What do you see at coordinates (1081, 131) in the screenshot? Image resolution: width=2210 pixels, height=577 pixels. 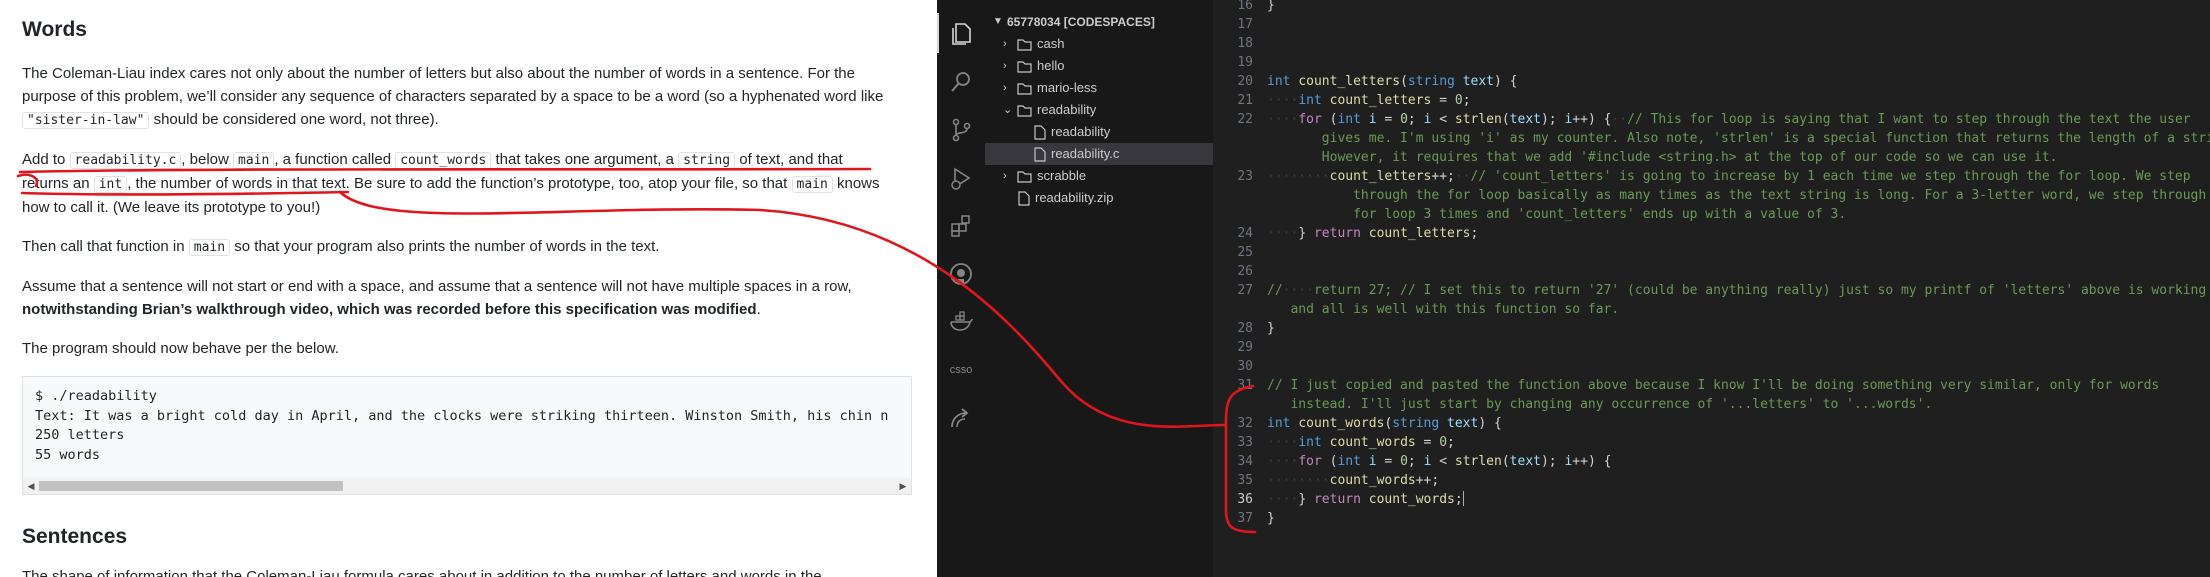 I see `tree-item-label: readability` at bounding box center [1081, 131].